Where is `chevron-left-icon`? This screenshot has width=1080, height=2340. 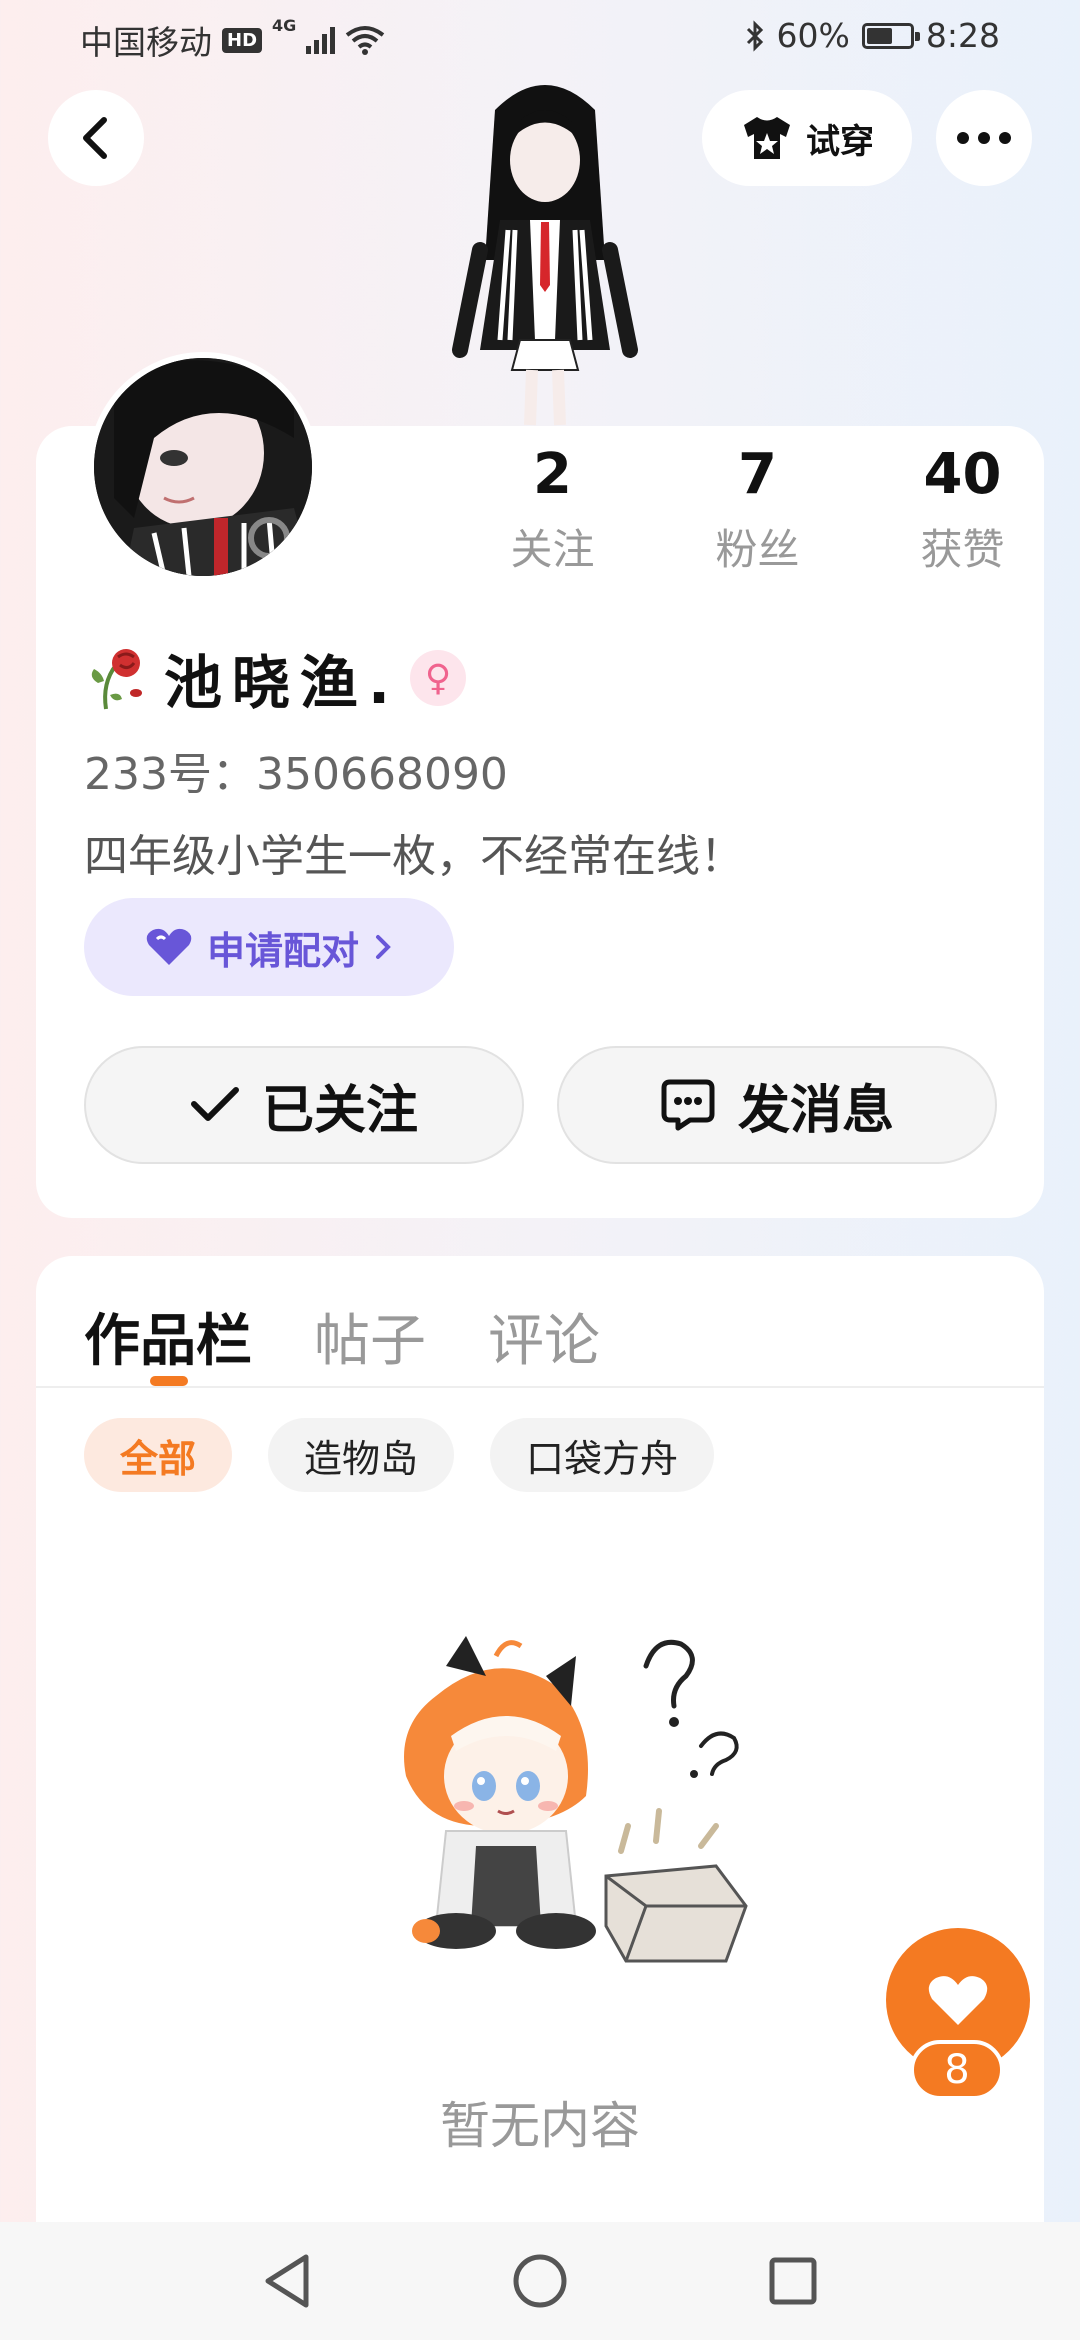 chevron-left-icon is located at coordinates (95, 138).